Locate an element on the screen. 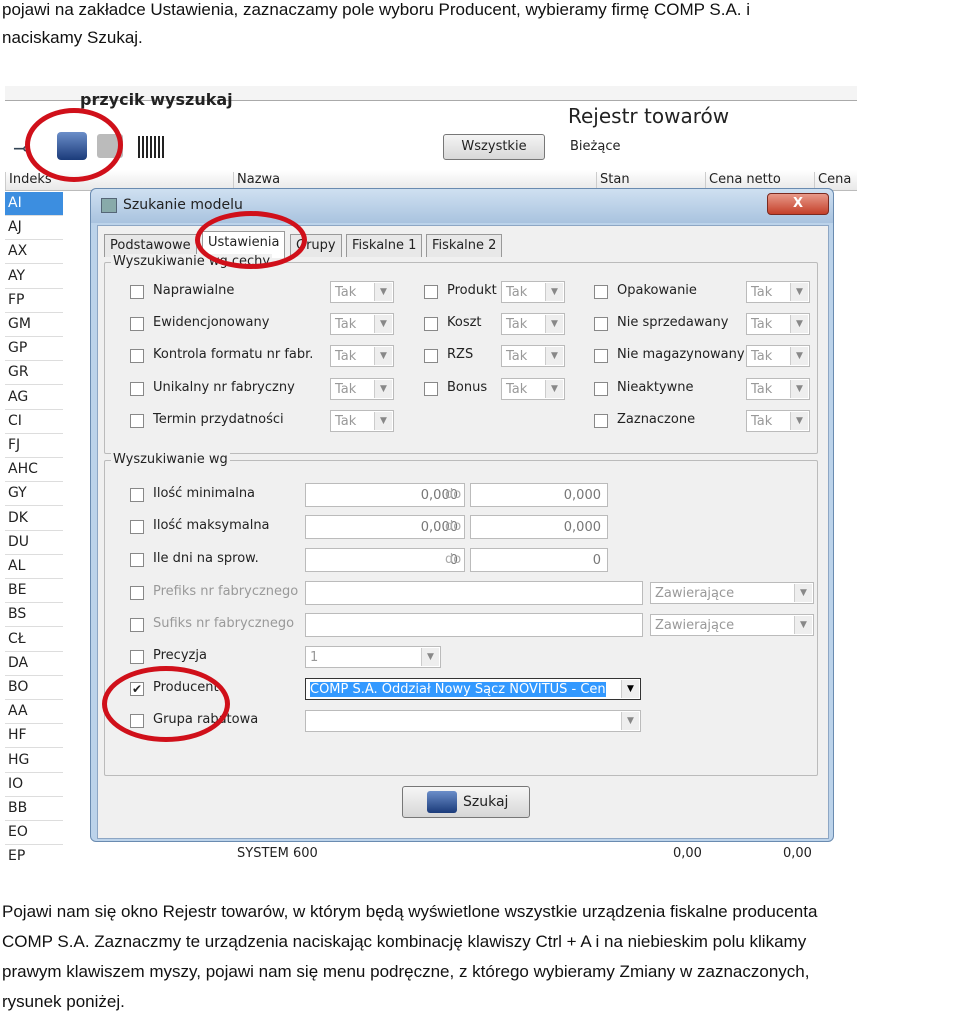 The height and width of the screenshot is (1016, 960). index-cell: AY is located at coordinates (34, 277).